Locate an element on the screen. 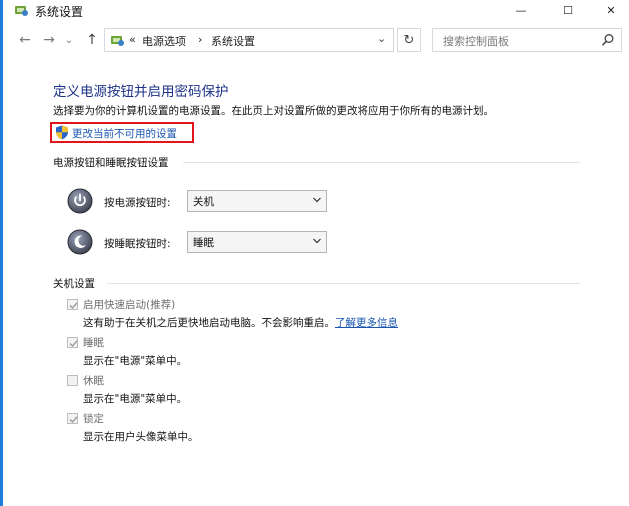 This screenshot has height=506, width=629. sleep-button-action-value: 睡眠 is located at coordinates (203, 243).